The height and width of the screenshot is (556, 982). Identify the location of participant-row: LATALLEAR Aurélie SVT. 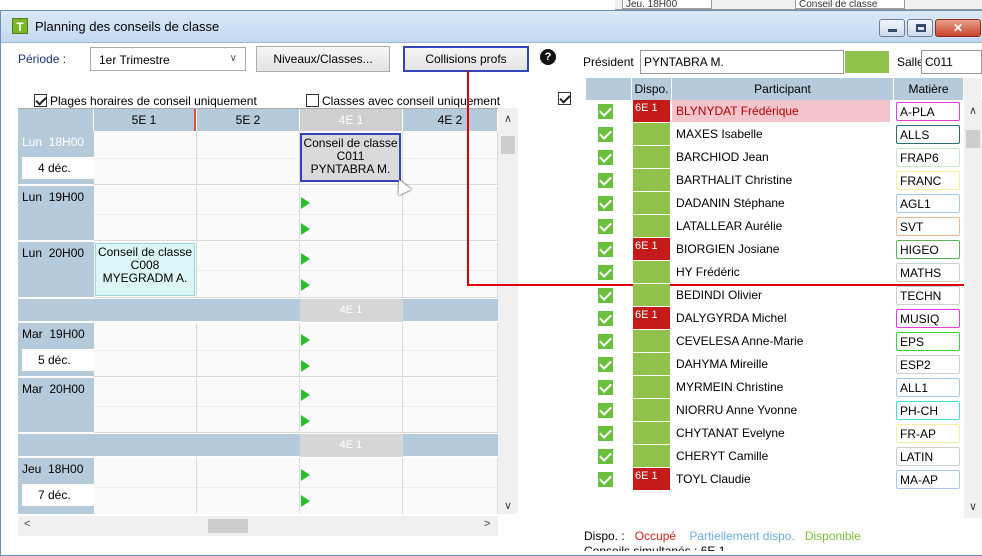
(784, 226).